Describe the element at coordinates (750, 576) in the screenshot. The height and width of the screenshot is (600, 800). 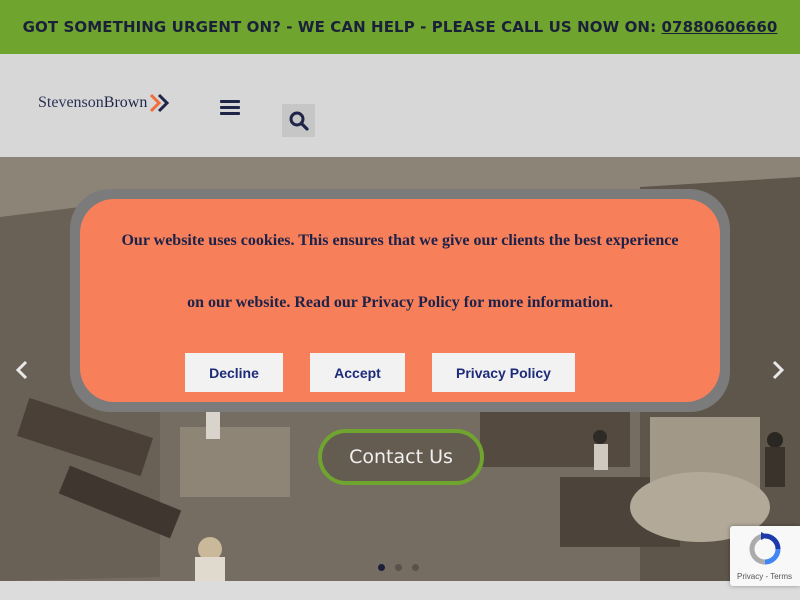
I see `recaptcha-privacy-link: Privacy` at that location.